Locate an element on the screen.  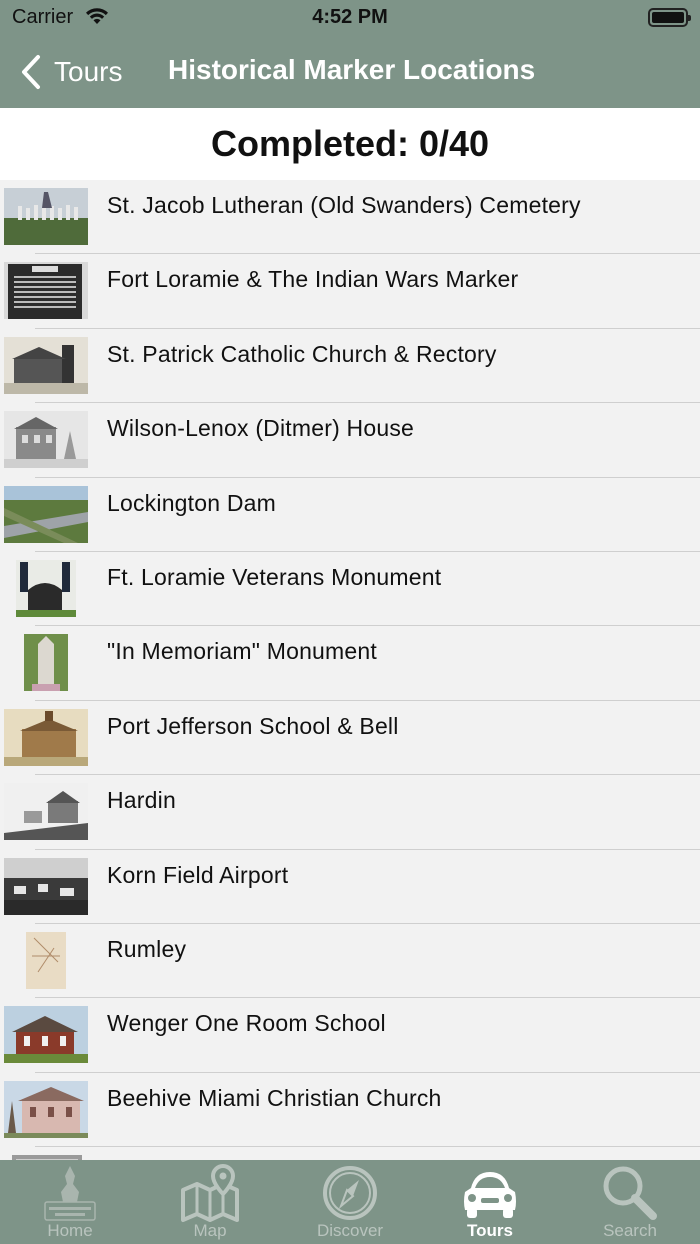
list-item: Rumley is located at coordinates (350, 961).